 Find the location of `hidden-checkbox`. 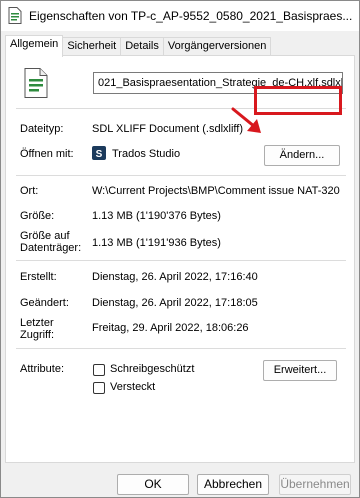

hidden-checkbox is located at coordinates (99, 388).